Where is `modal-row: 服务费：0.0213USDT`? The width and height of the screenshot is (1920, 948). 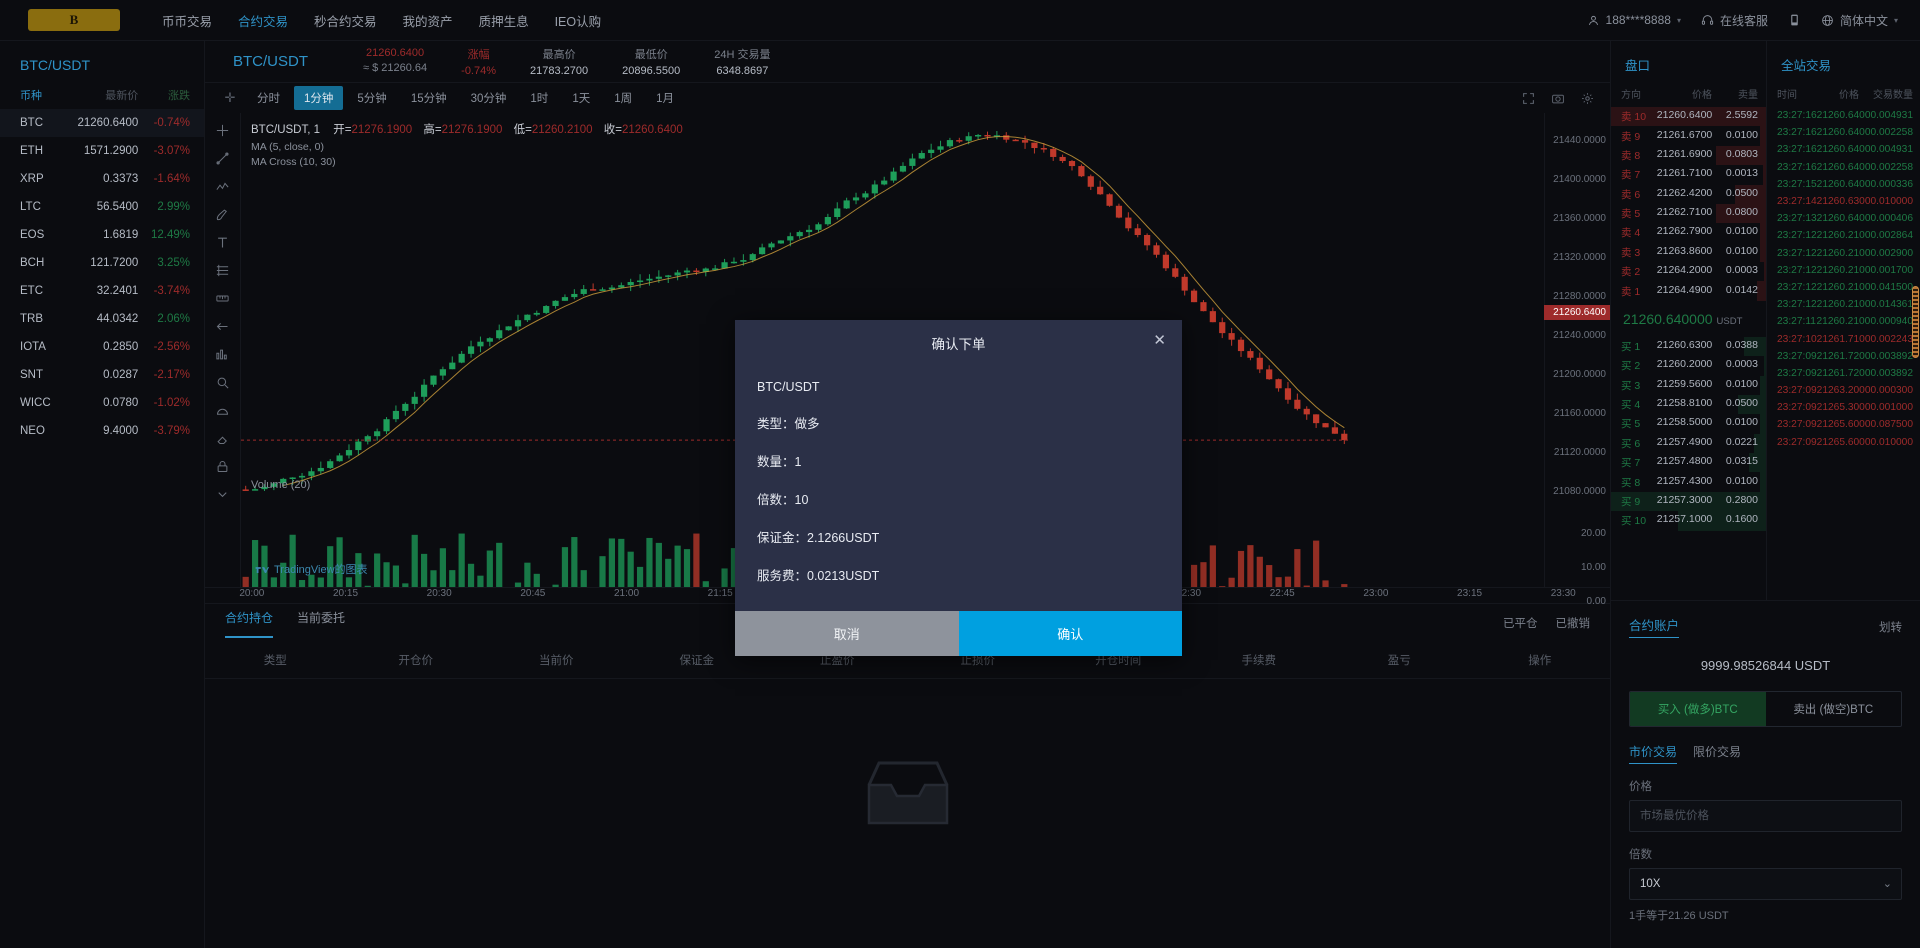
modal-row: 服务费：0.0213USDT is located at coordinates (818, 575).